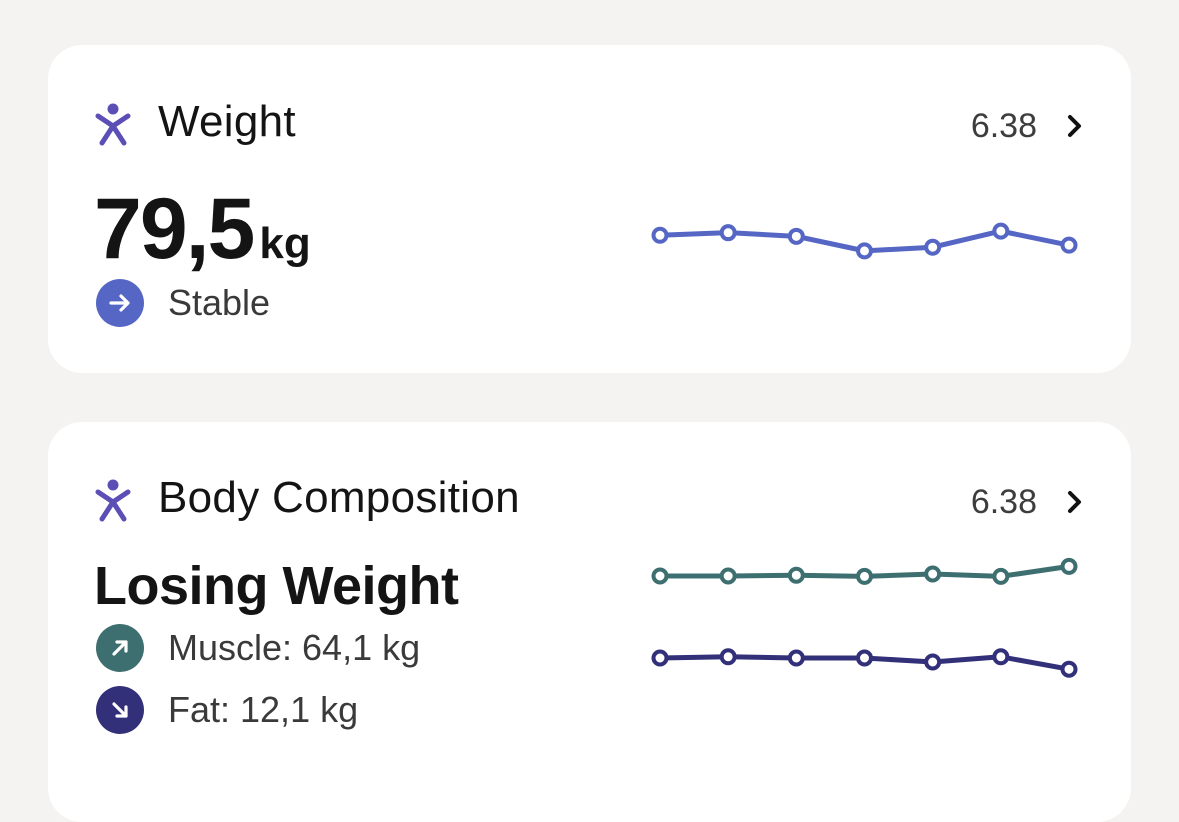 The image size is (1179, 822). What do you see at coordinates (285, 243) in the screenshot?
I see `weight-unit: kg` at bounding box center [285, 243].